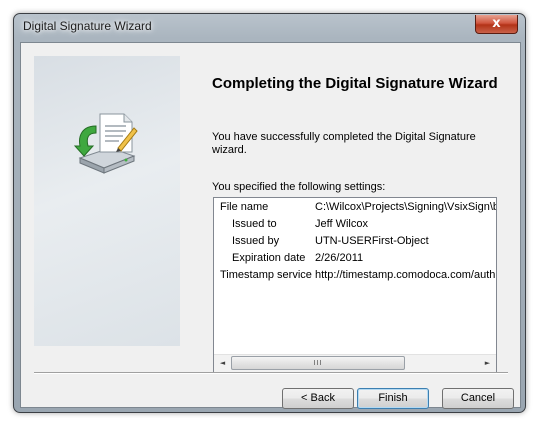 This screenshot has width=545, height=431. Describe the element at coordinates (339, 258) in the screenshot. I see `settings-value: 2/26/2011` at that location.